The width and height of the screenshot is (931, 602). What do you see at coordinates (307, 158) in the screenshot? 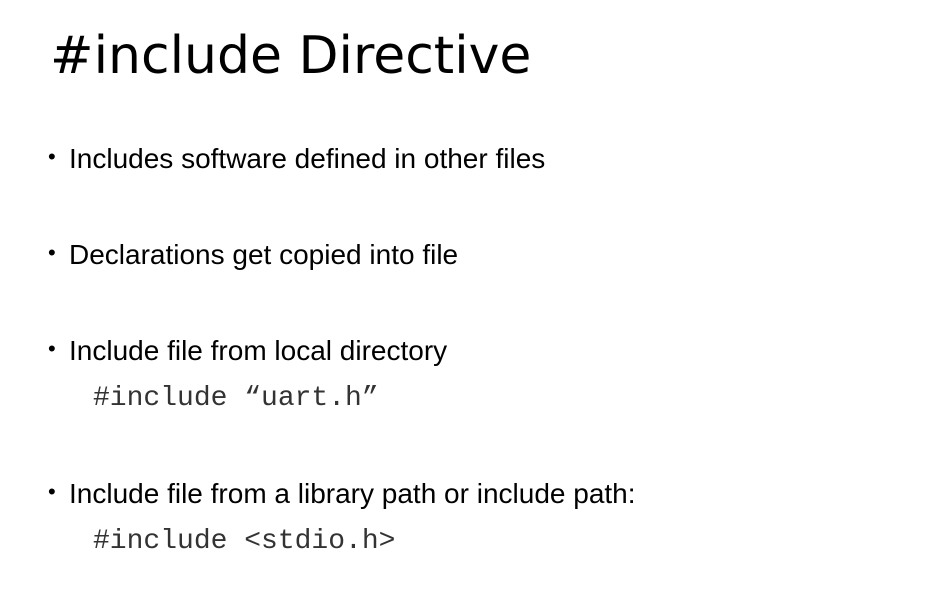
I see `bullet-text: Includes software defined in other files` at bounding box center [307, 158].